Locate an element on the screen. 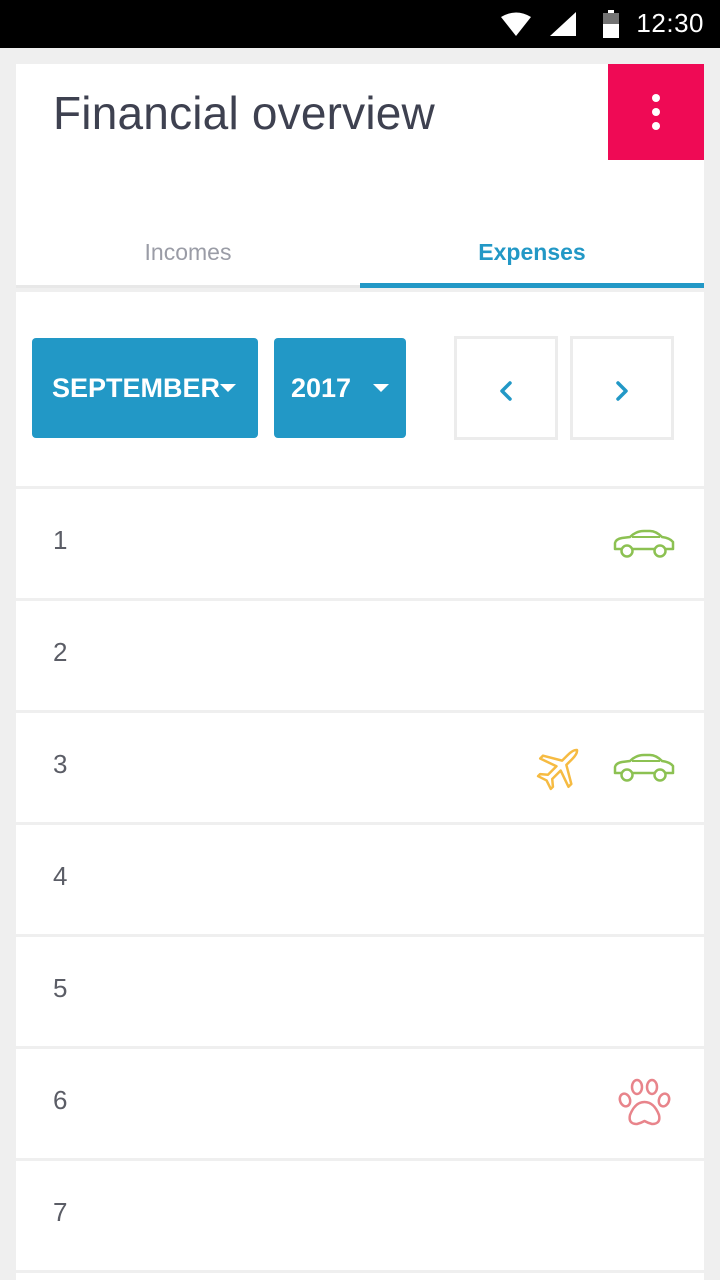  day-number: 7 is located at coordinates (60, 1212).